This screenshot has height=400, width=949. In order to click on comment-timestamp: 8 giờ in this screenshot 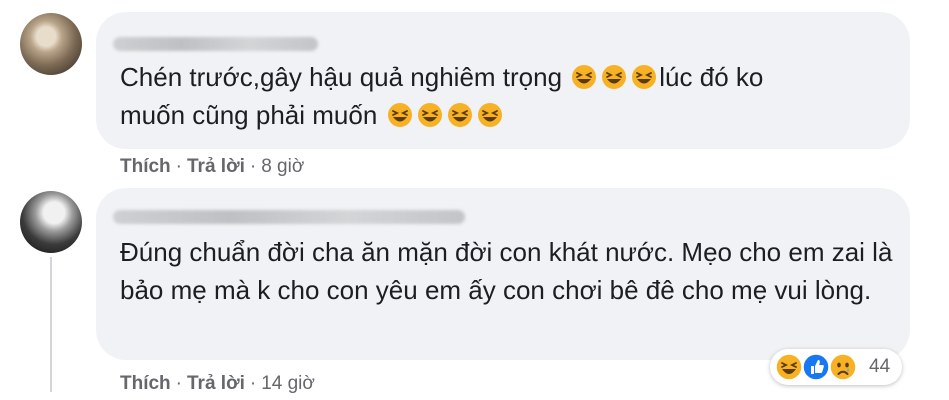, I will do `click(282, 166)`.